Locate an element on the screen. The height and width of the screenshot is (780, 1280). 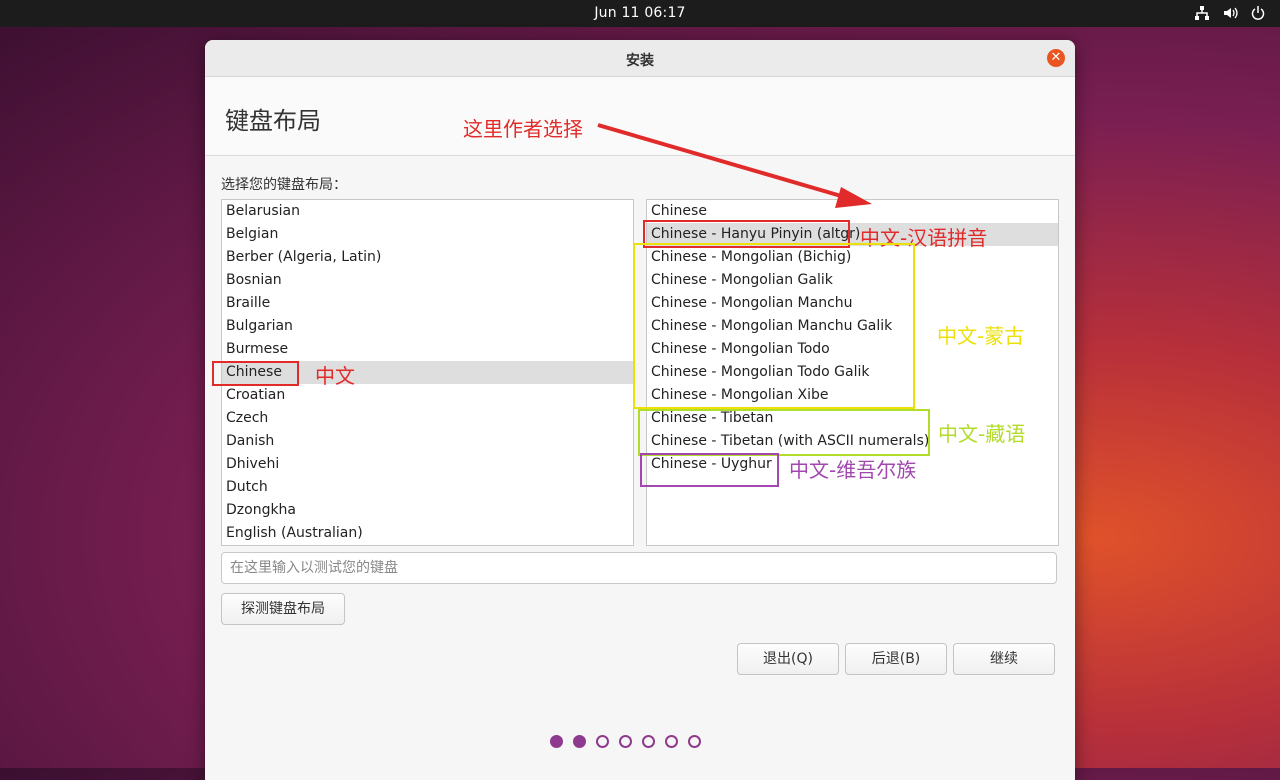
network-icon is located at coordinates (1202, 13).